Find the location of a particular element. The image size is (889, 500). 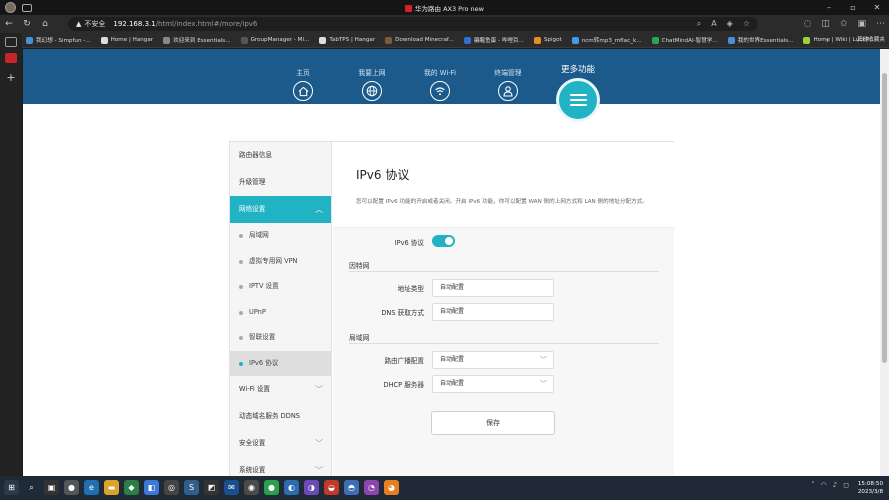

save-button: 保存 is located at coordinates (493, 423).